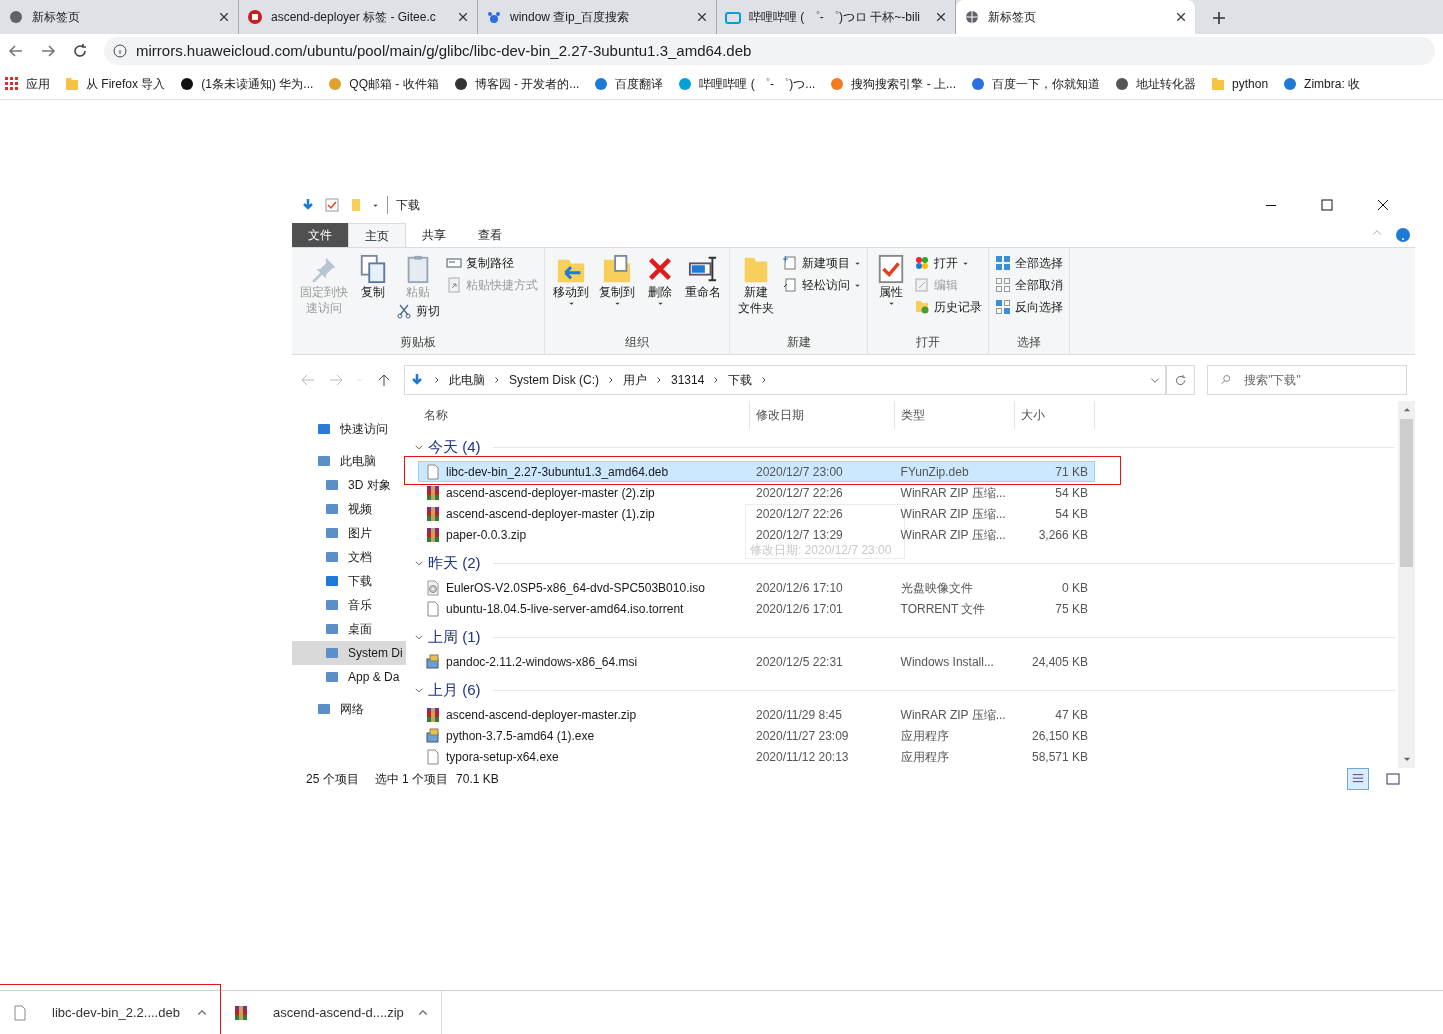  What do you see at coordinates (688, 380) in the screenshot?
I see `breadcrumb: 31314` at bounding box center [688, 380].